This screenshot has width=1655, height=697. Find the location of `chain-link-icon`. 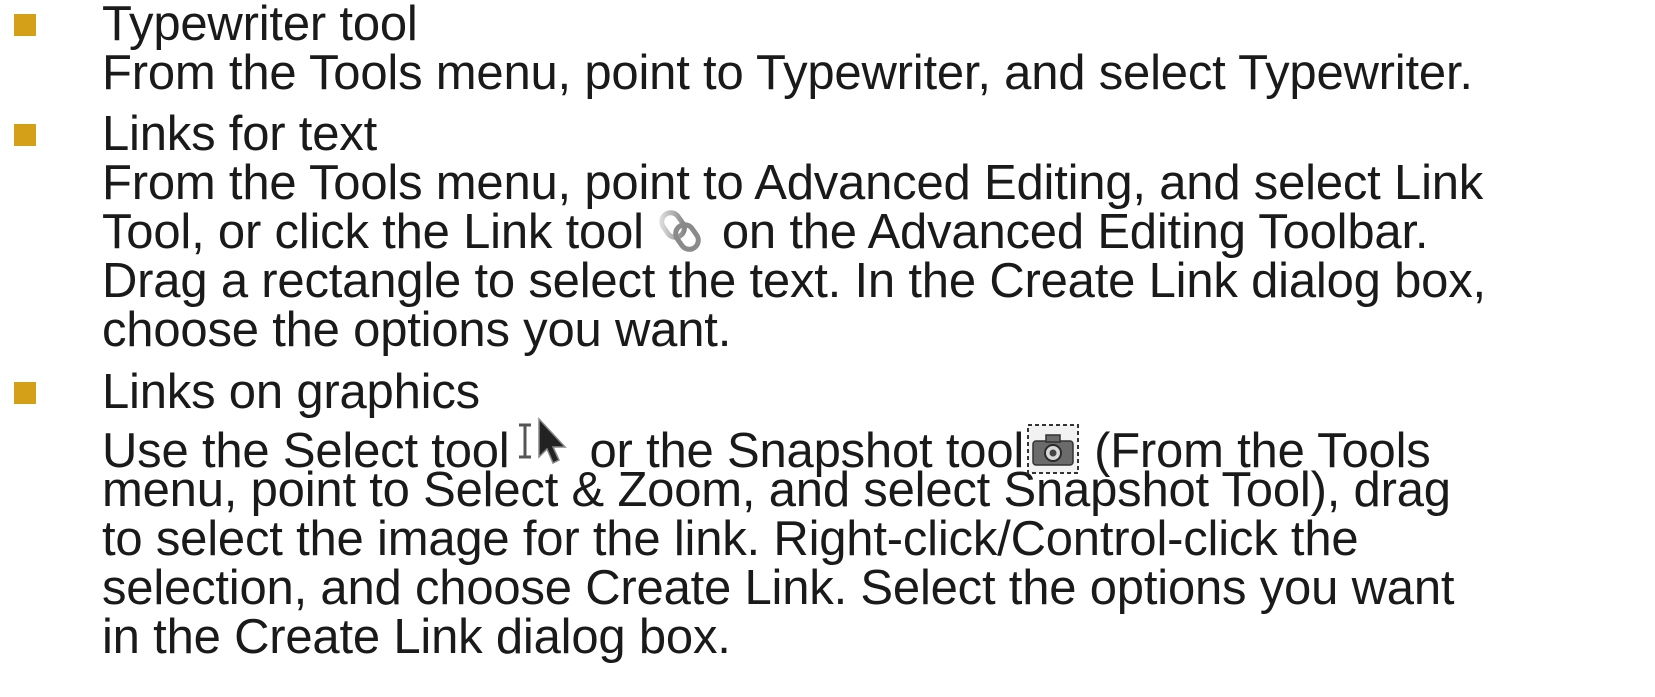

chain-link-icon is located at coordinates (681, 231).